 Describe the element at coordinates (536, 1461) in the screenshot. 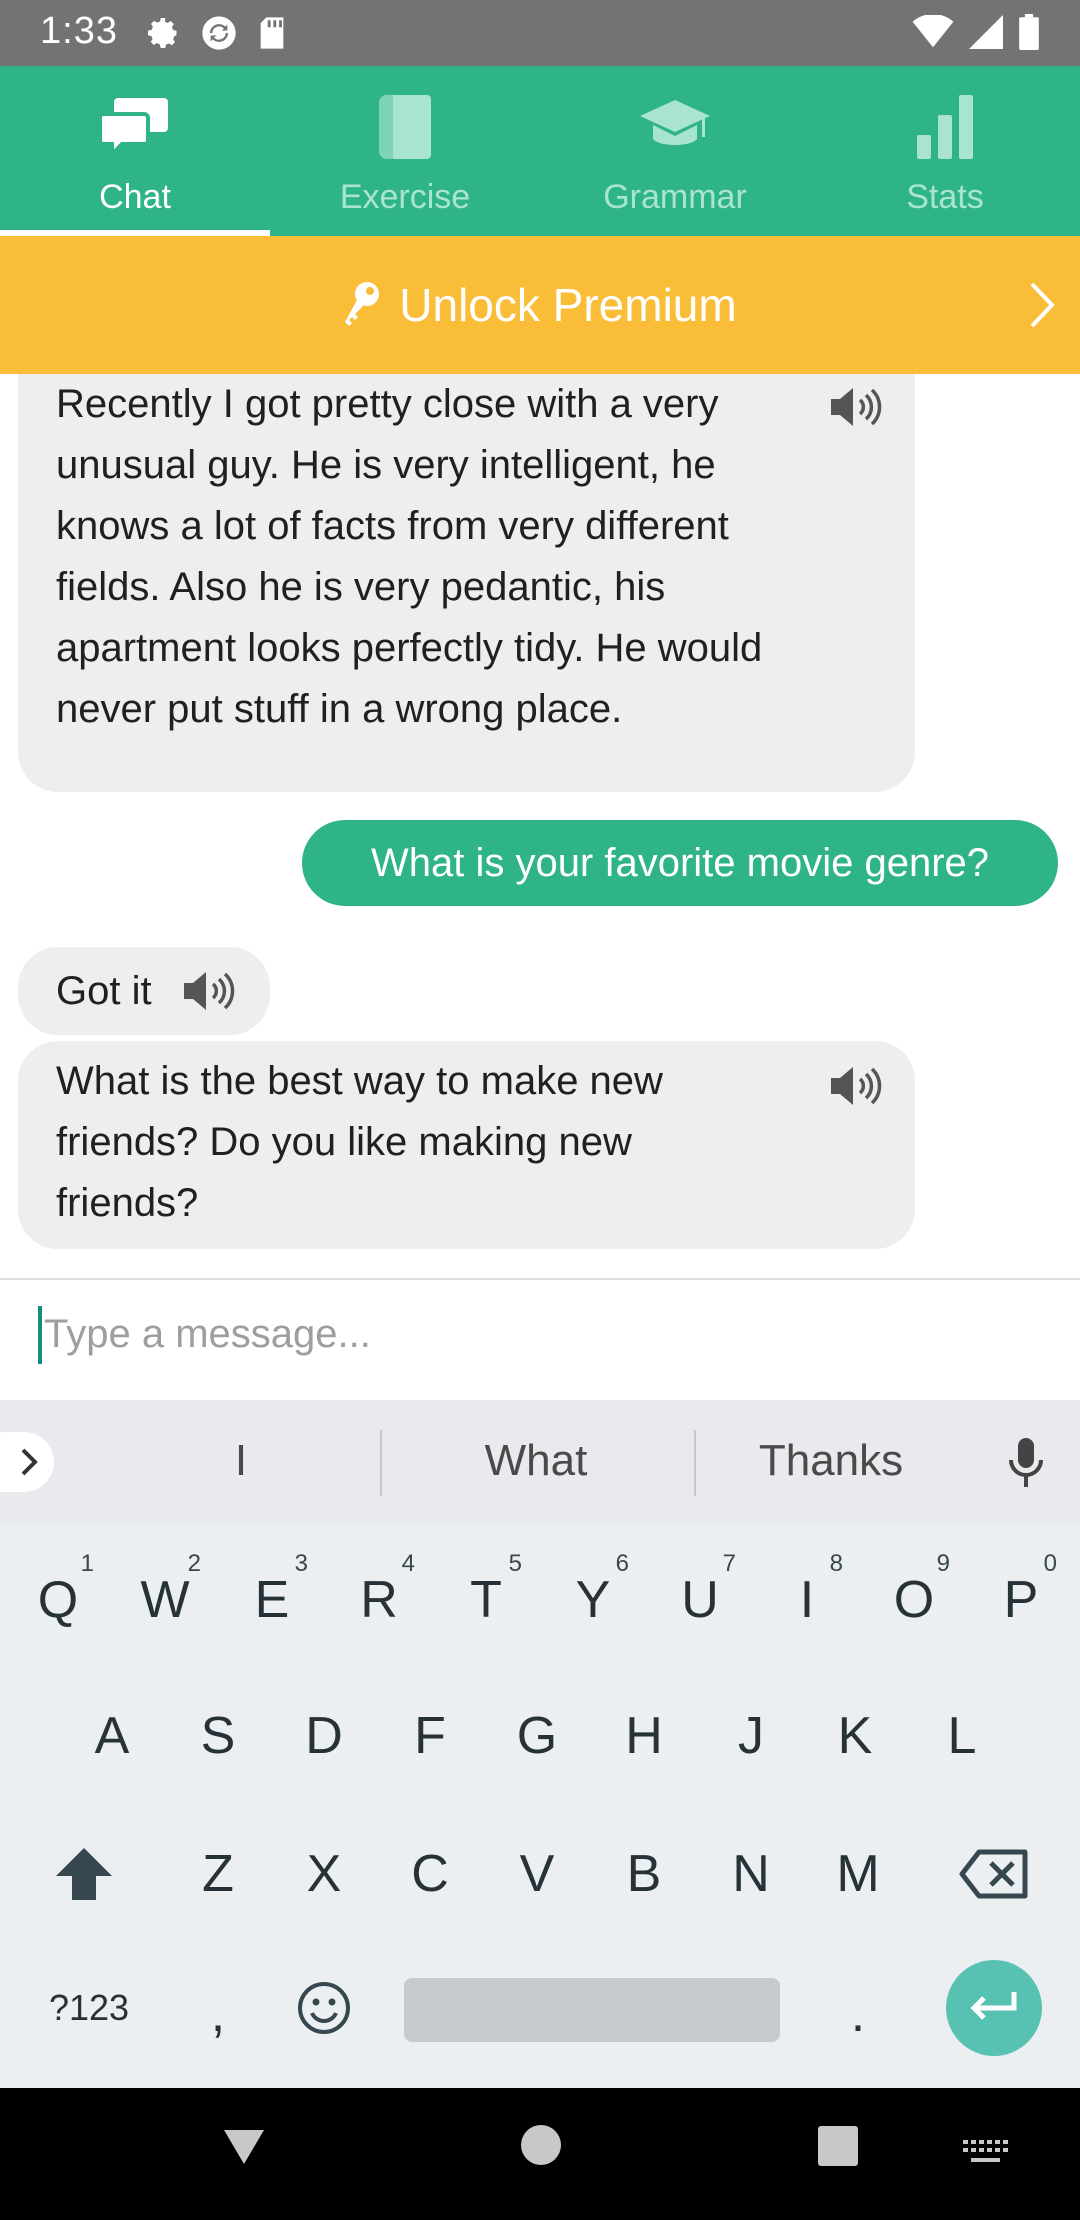

I see `suggestion-2: What` at that location.